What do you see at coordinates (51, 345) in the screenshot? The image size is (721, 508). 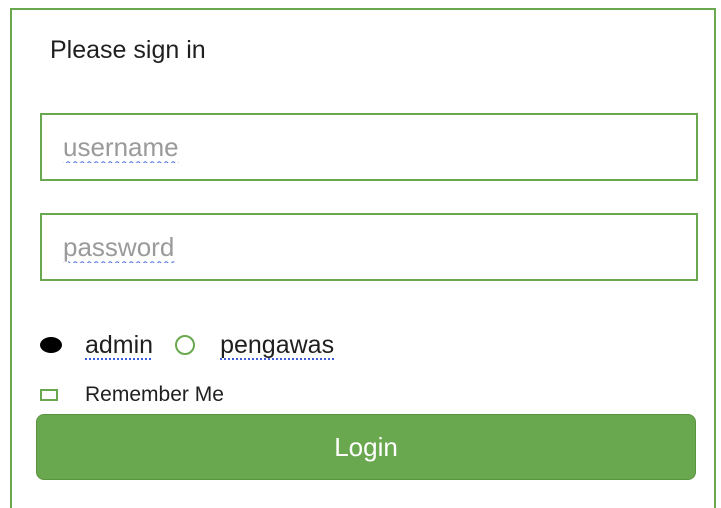 I see `radio-checked-icon` at bounding box center [51, 345].